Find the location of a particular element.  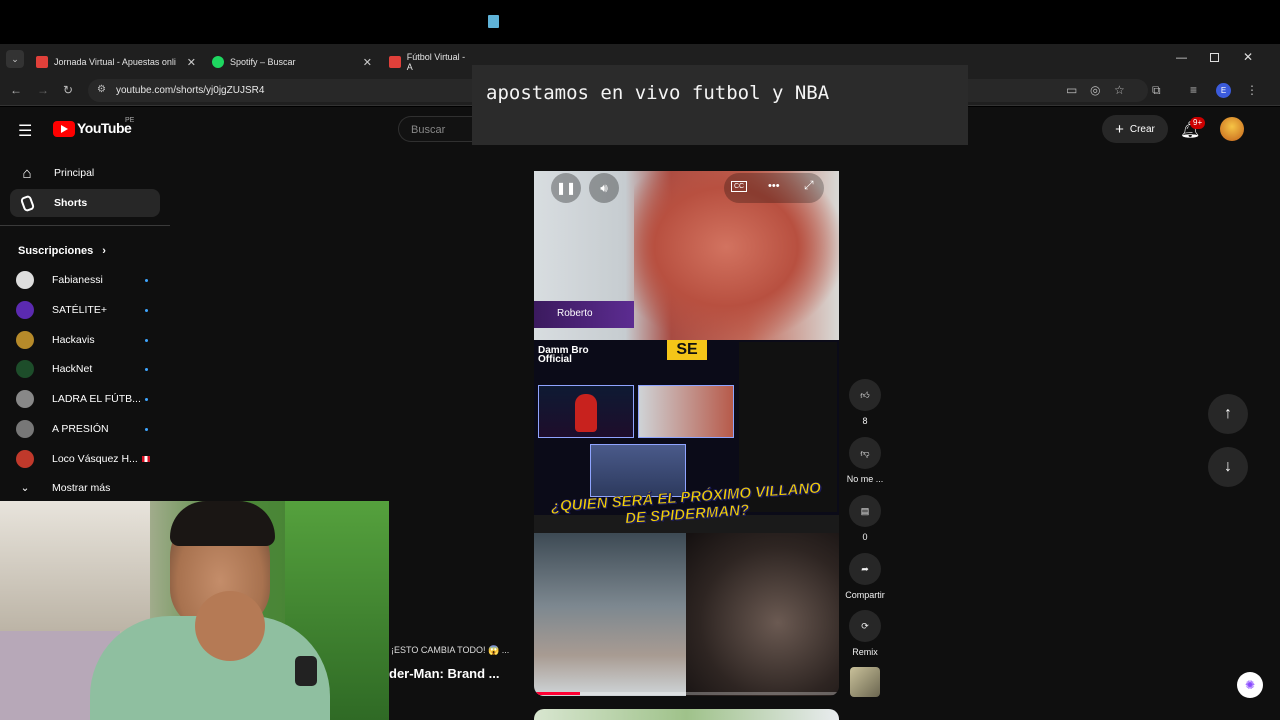

next-short-button: ↓ is located at coordinates (1228, 467).